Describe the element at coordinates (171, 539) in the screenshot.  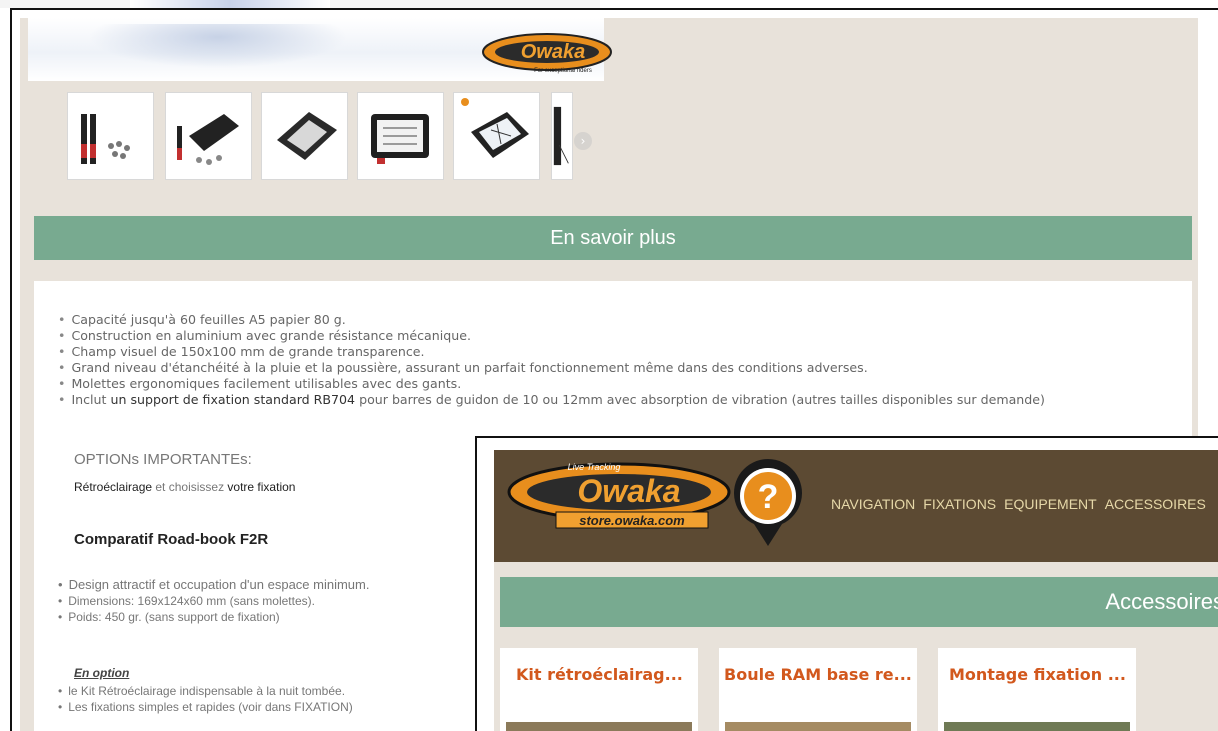
I see `comparison-title: Comparatif Road-book F2R` at that location.